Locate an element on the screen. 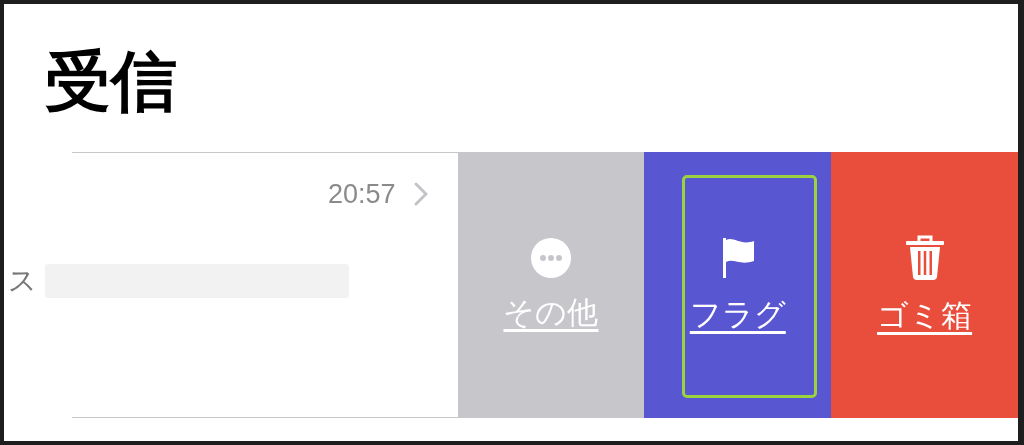 Image resolution: width=1024 pixels, height=445 pixels. action-link: ゴミ箱 is located at coordinates (925, 315).